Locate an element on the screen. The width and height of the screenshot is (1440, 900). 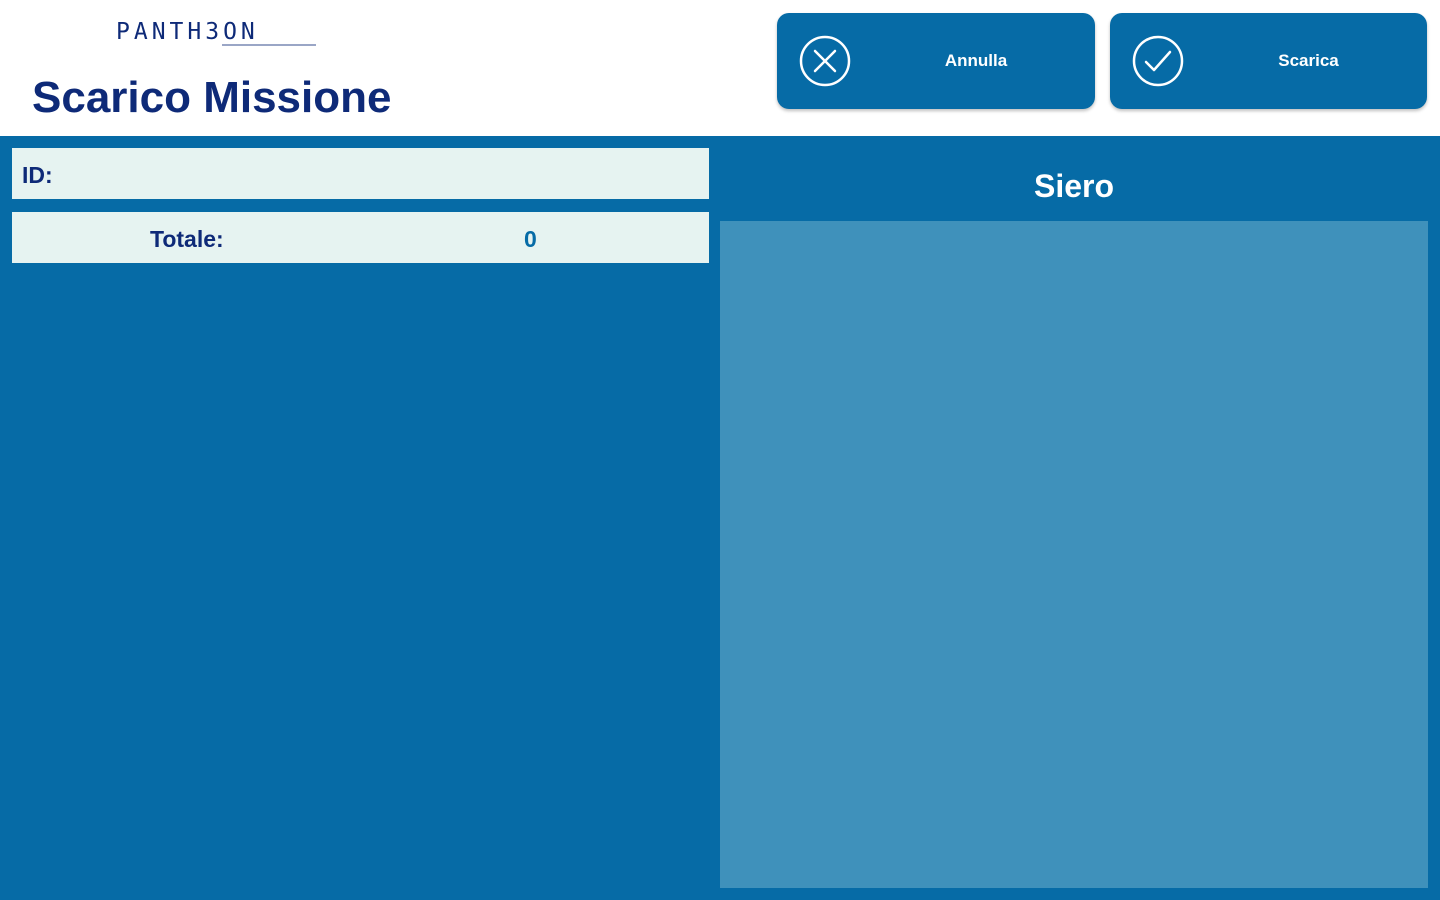
download-button: Scarica is located at coordinates (1268, 61).